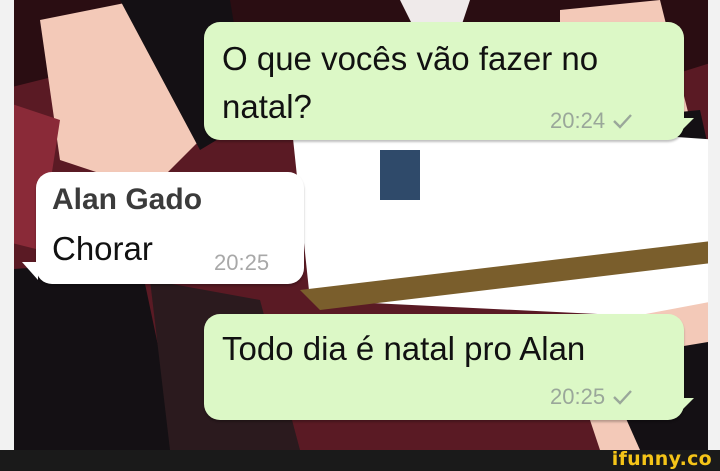 The height and width of the screenshot is (471, 720). Describe the element at coordinates (7, 225) in the screenshot. I see `frame-edge-left` at that location.